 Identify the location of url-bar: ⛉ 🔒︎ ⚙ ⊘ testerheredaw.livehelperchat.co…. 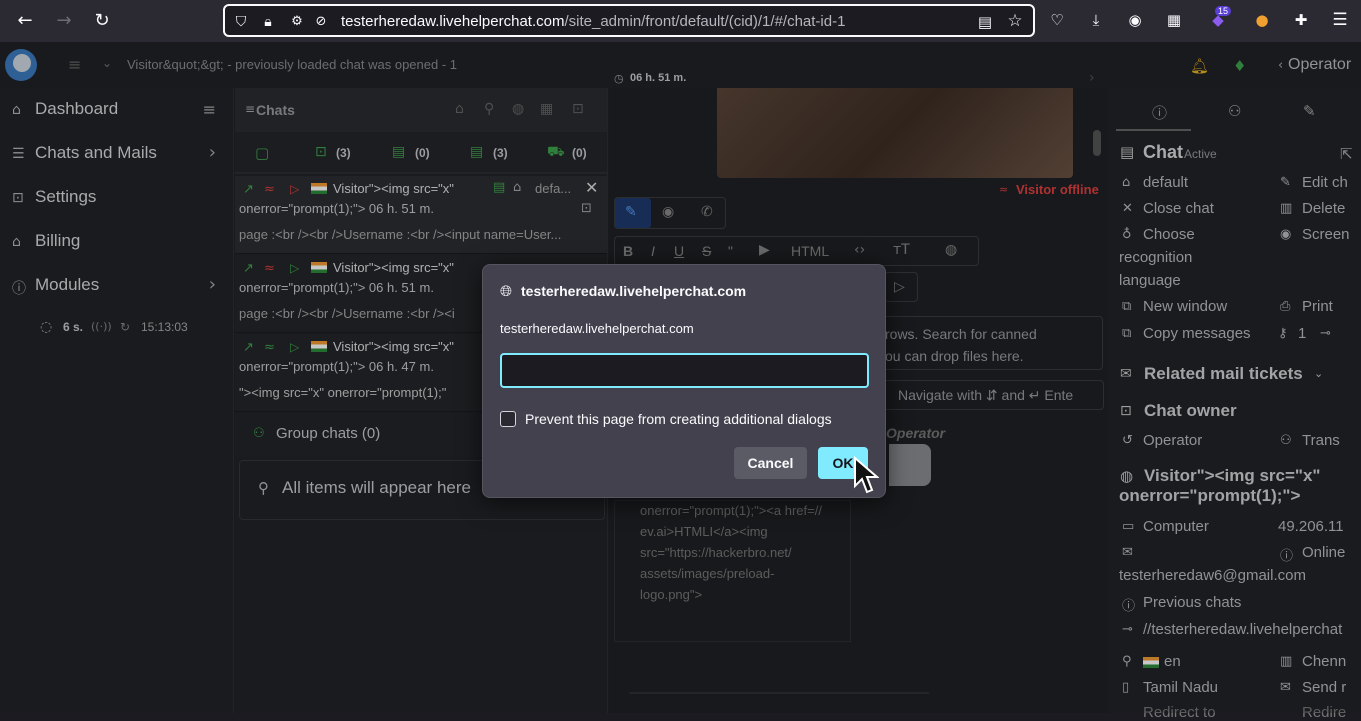
(629, 20).